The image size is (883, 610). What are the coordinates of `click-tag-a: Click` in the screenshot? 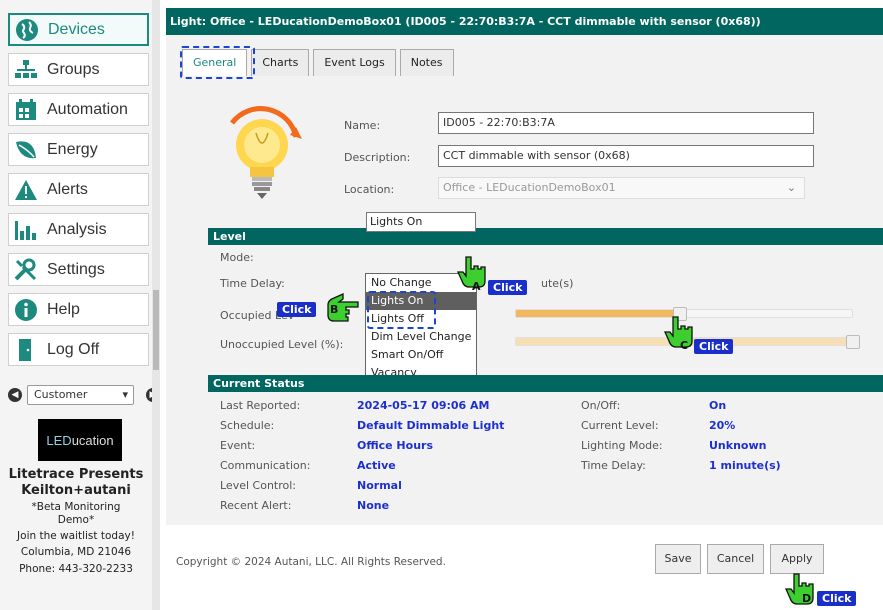 It's located at (508, 287).